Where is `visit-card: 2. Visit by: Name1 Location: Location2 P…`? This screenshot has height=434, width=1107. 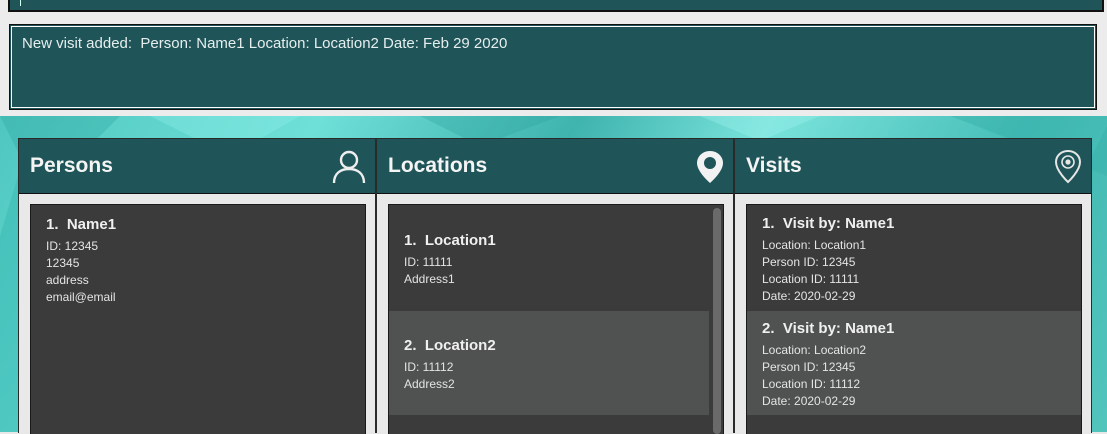 visit-card: 2. Visit by: Name1 Location: Location2 P… is located at coordinates (914, 363).